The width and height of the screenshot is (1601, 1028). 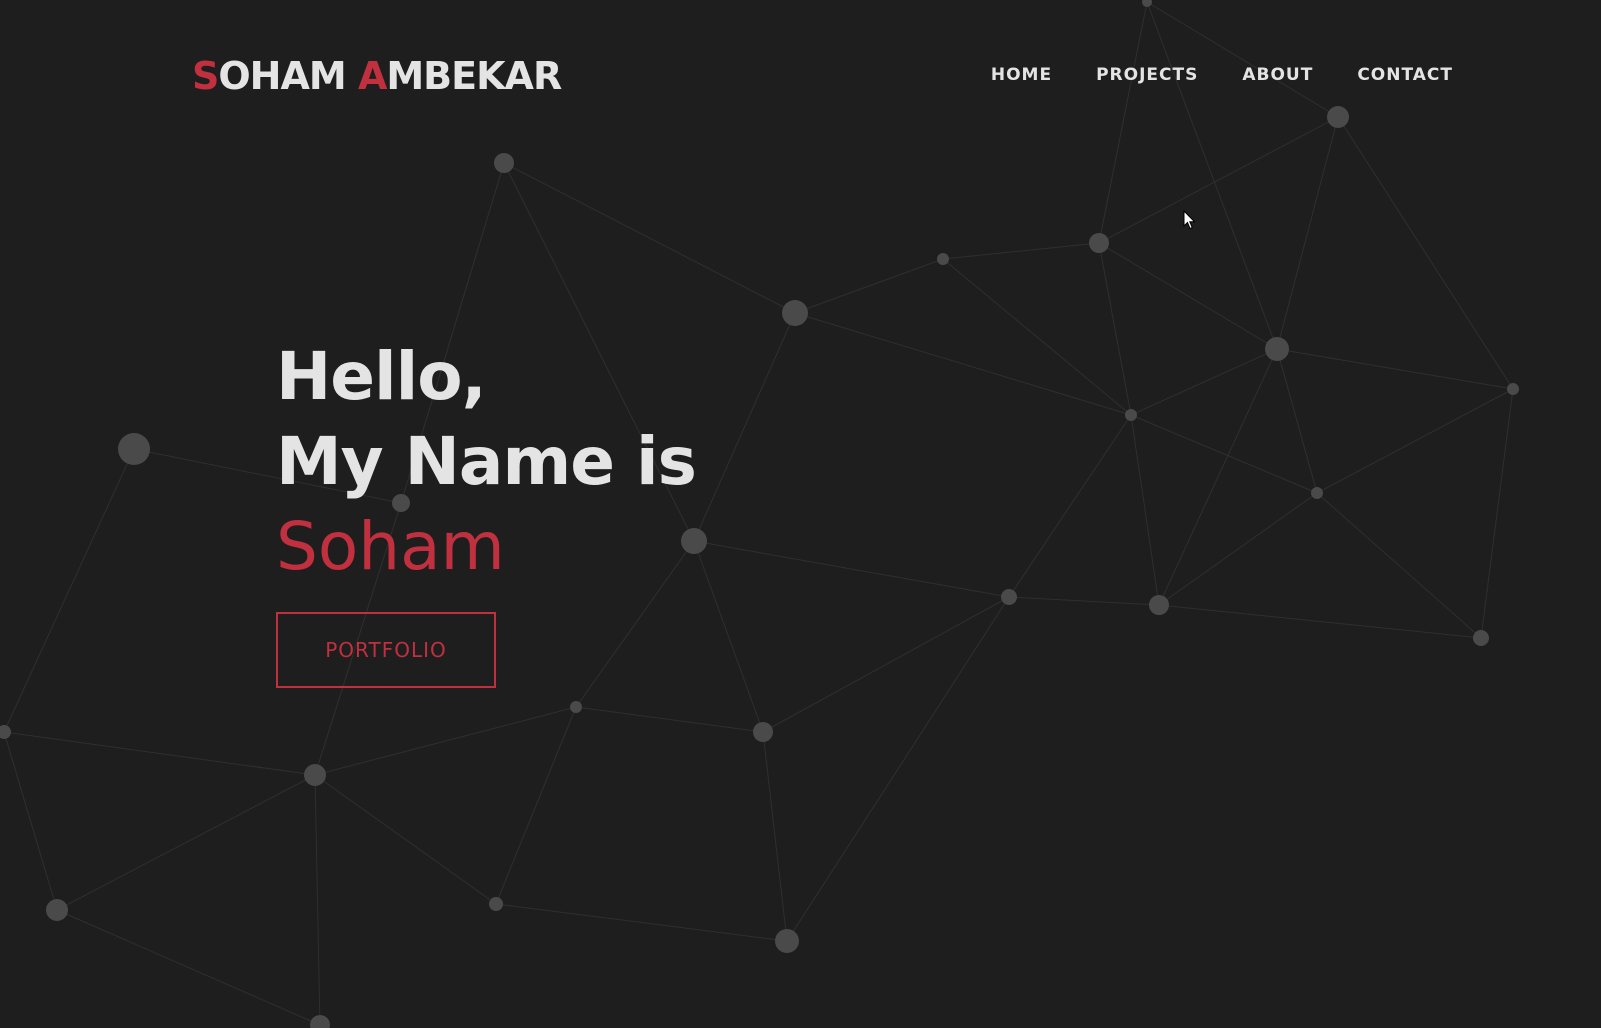 I want to click on nav-about-link: ABOUT, so click(x=1277, y=75).